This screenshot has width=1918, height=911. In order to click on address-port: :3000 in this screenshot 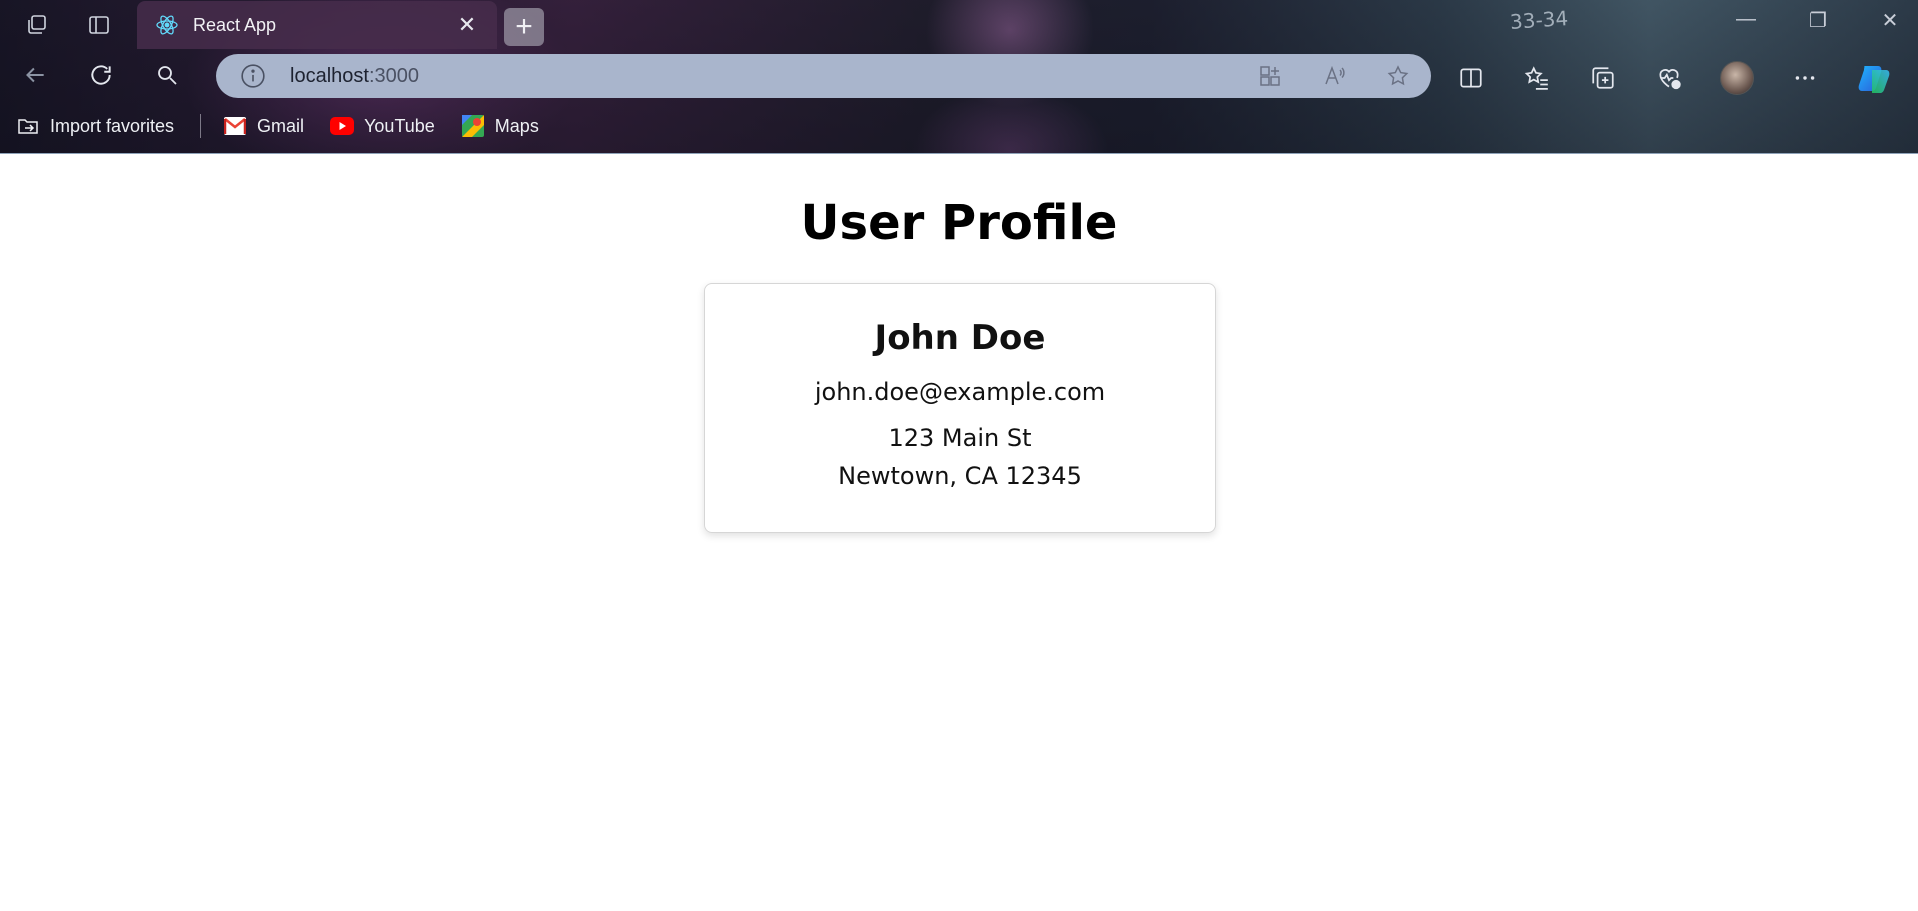, I will do `click(393, 75)`.